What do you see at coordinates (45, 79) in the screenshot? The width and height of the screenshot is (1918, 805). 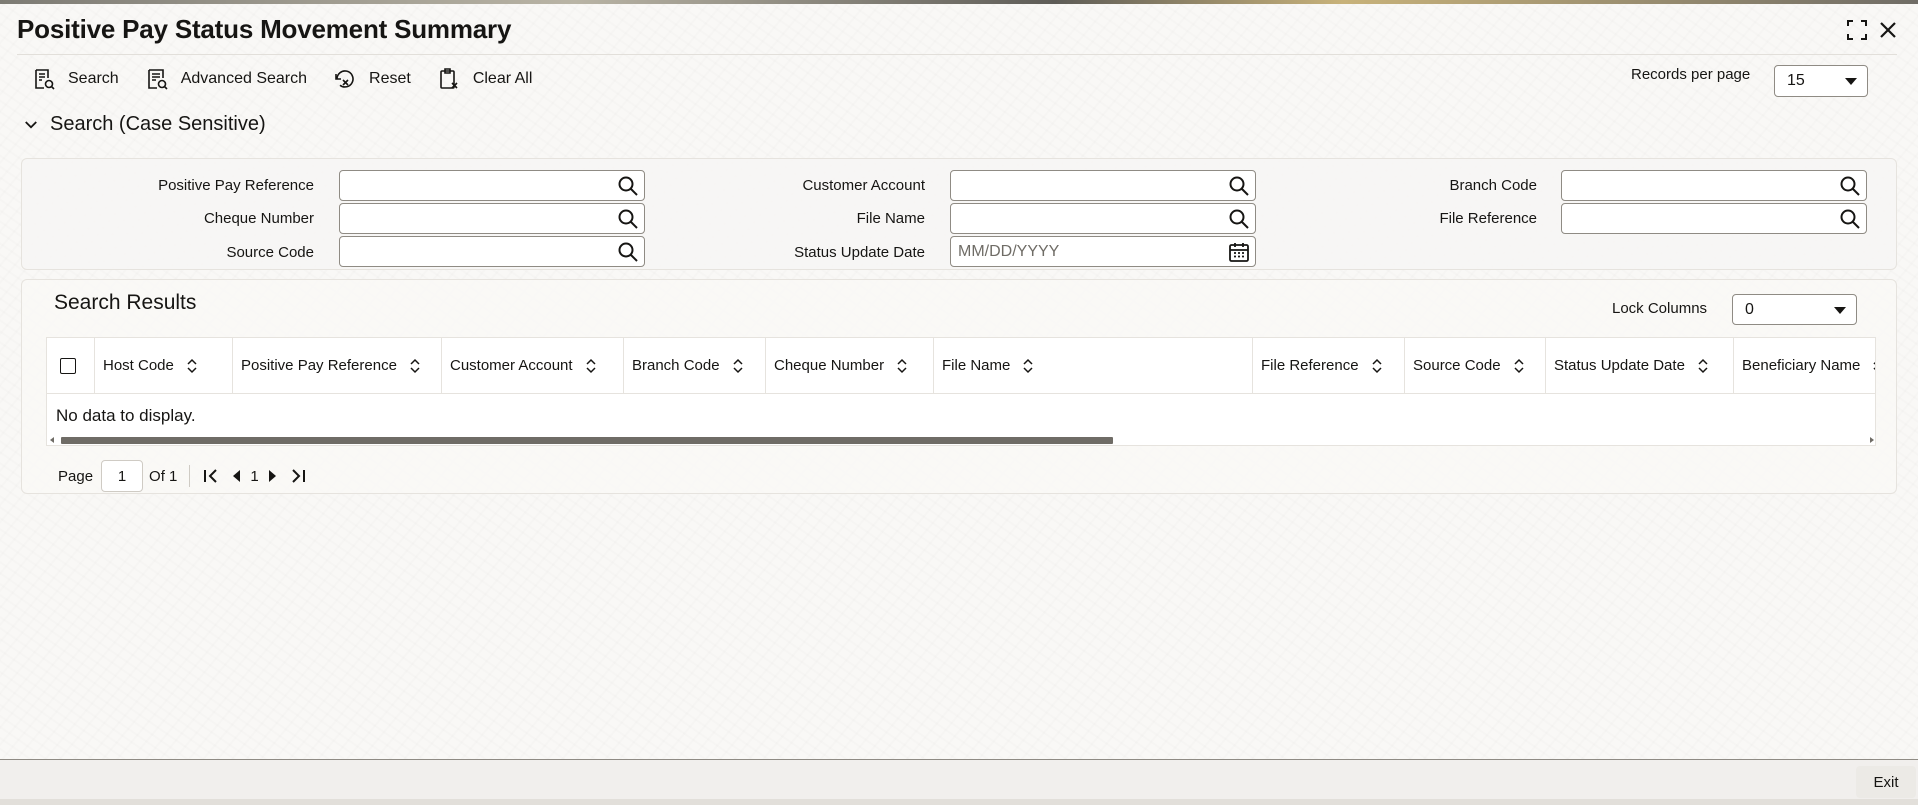 I see `search-form-icon` at bounding box center [45, 79].